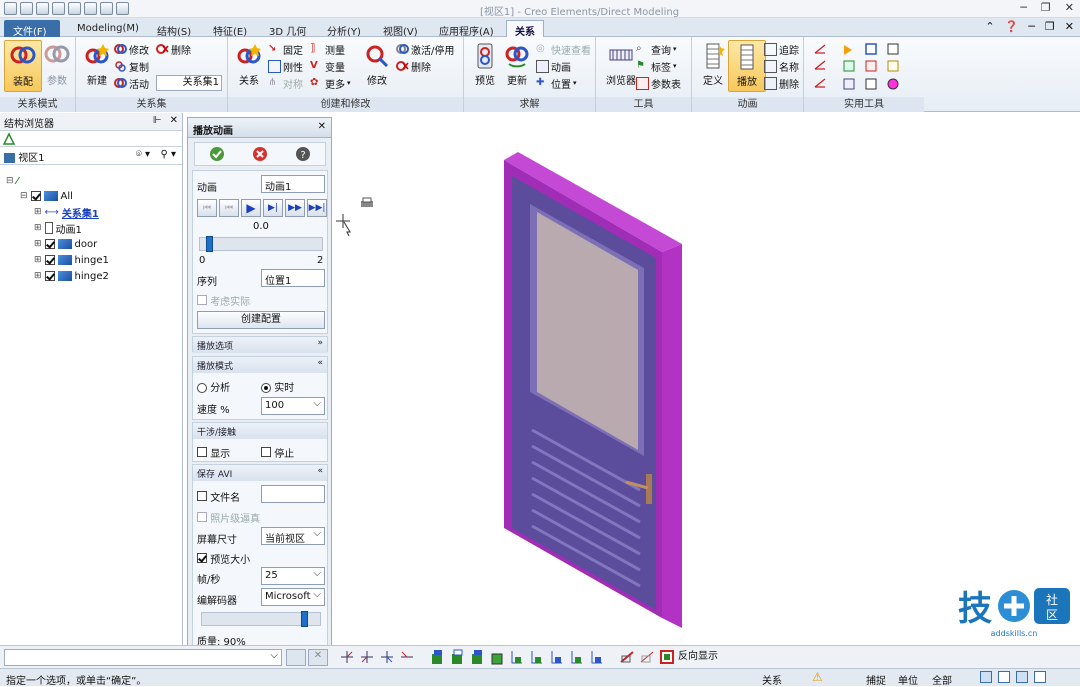 The width and height of the screenshot is (1080, 687). What do you see at coordinates (202, 517) in the screenshot?
I see `photo-real-checkbox` at bounding box center [202, 517].